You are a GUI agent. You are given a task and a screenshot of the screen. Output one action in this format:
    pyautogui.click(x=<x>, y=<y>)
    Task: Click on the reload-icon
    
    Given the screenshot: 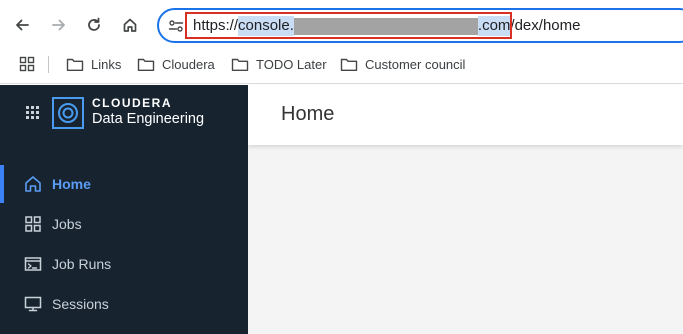 What is the action you would take?
    pyautogui.click(x=94, y=24)
    